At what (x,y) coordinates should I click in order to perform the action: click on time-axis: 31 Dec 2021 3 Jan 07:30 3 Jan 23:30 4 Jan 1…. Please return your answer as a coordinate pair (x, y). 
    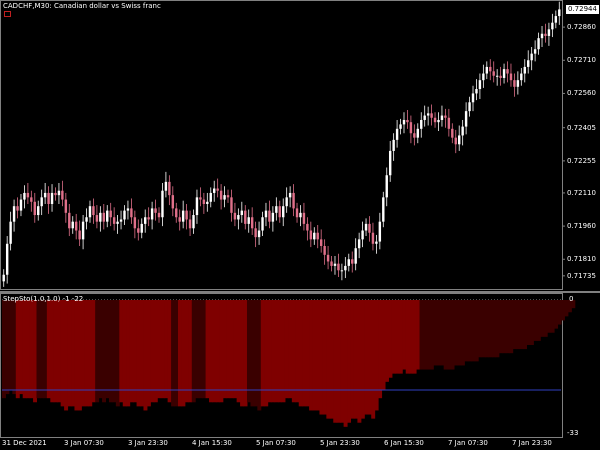
    Looking at the image, I should click on (300, 444).